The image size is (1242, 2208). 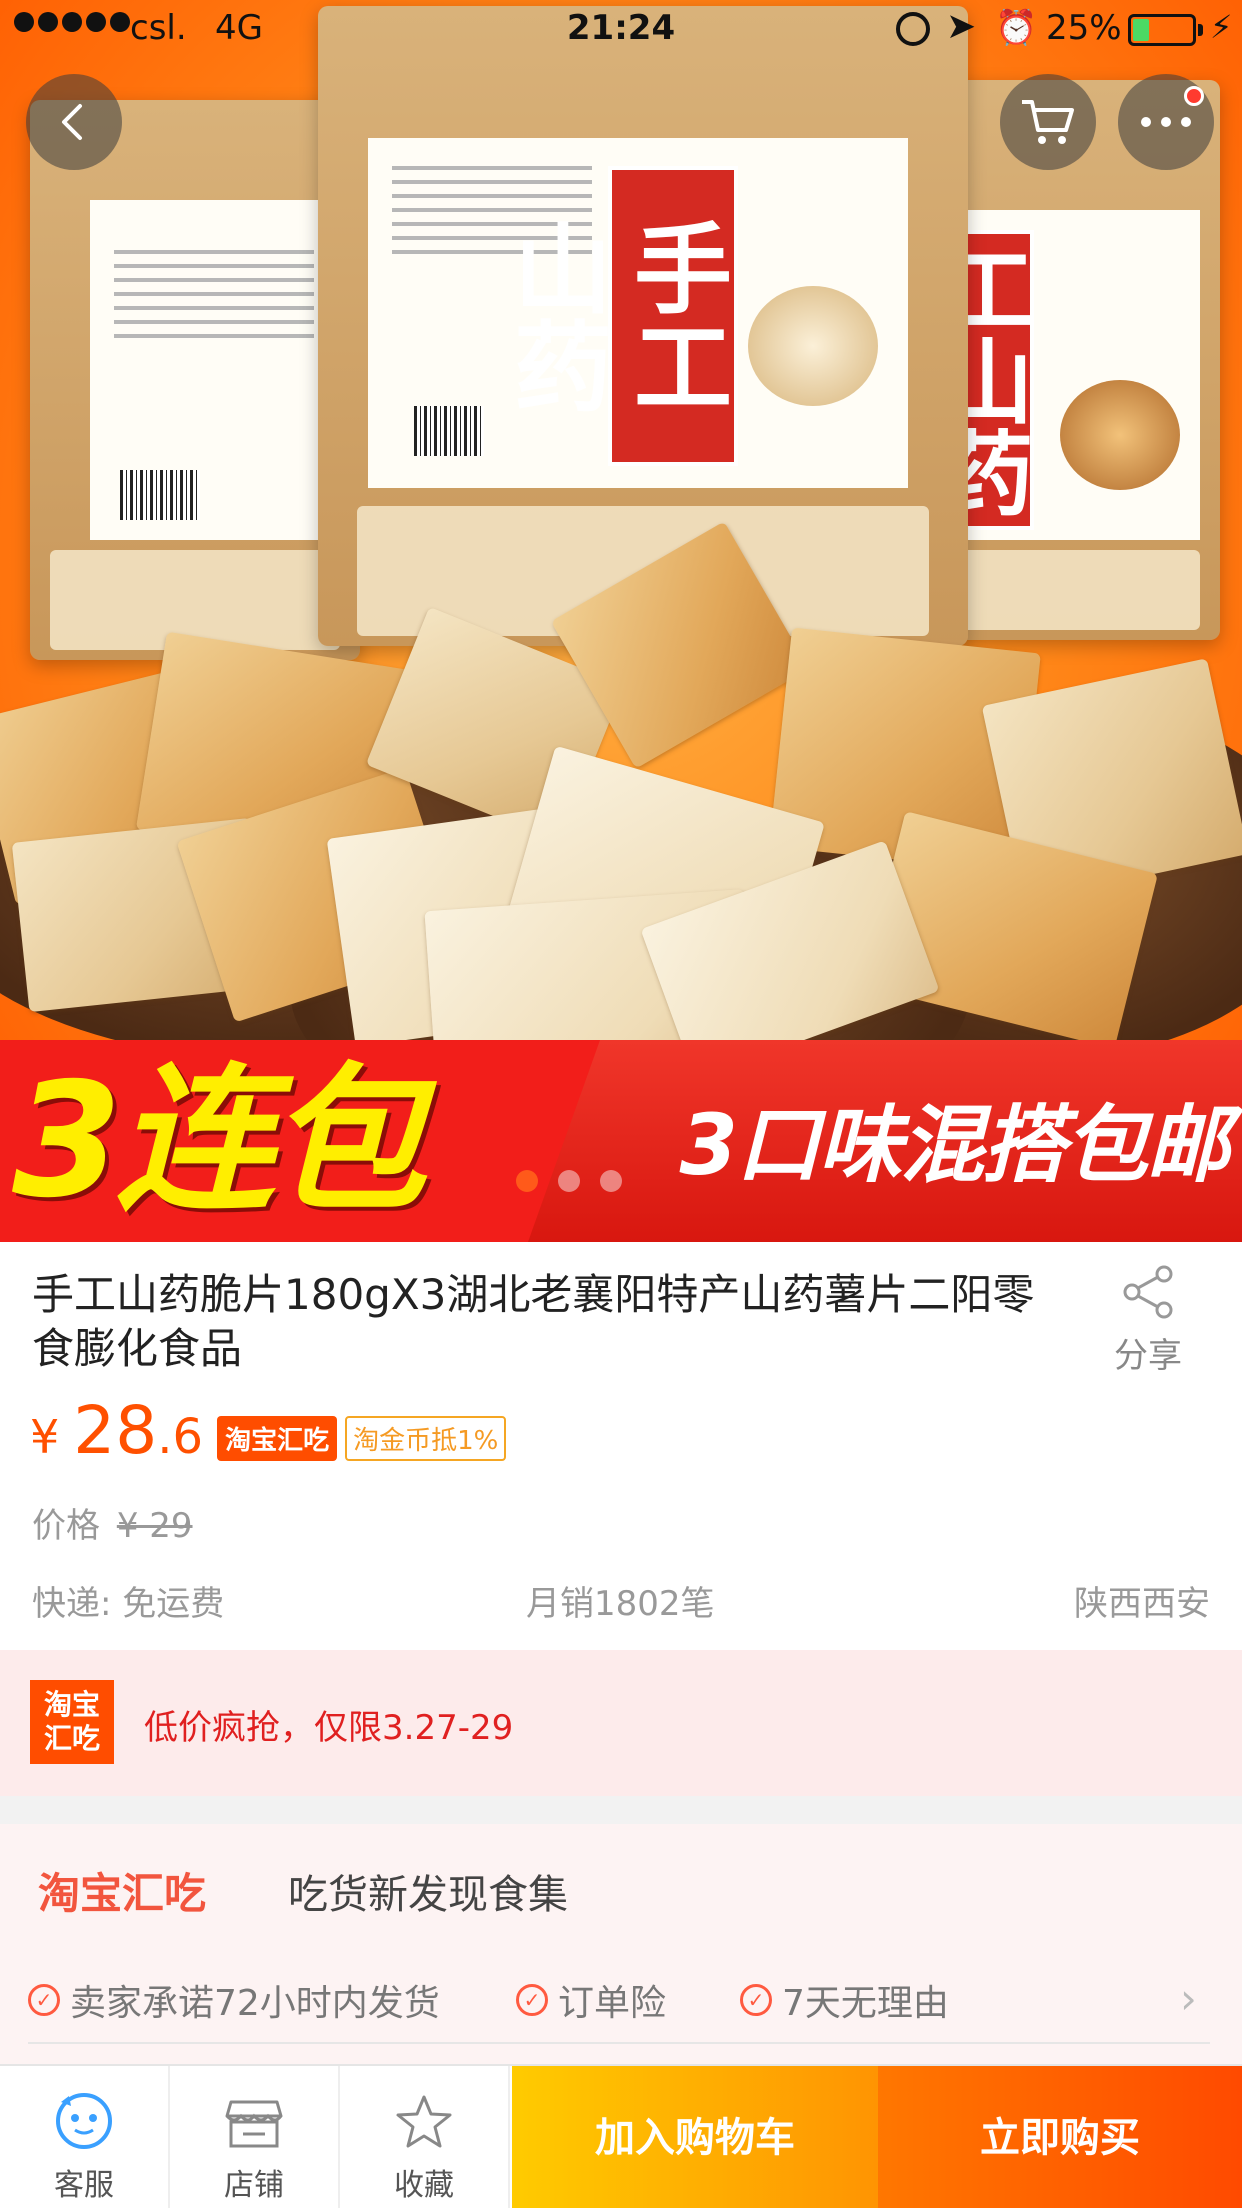 I want to click on channel-logo-line1: 淘宝, so click(x=71, y=1704).